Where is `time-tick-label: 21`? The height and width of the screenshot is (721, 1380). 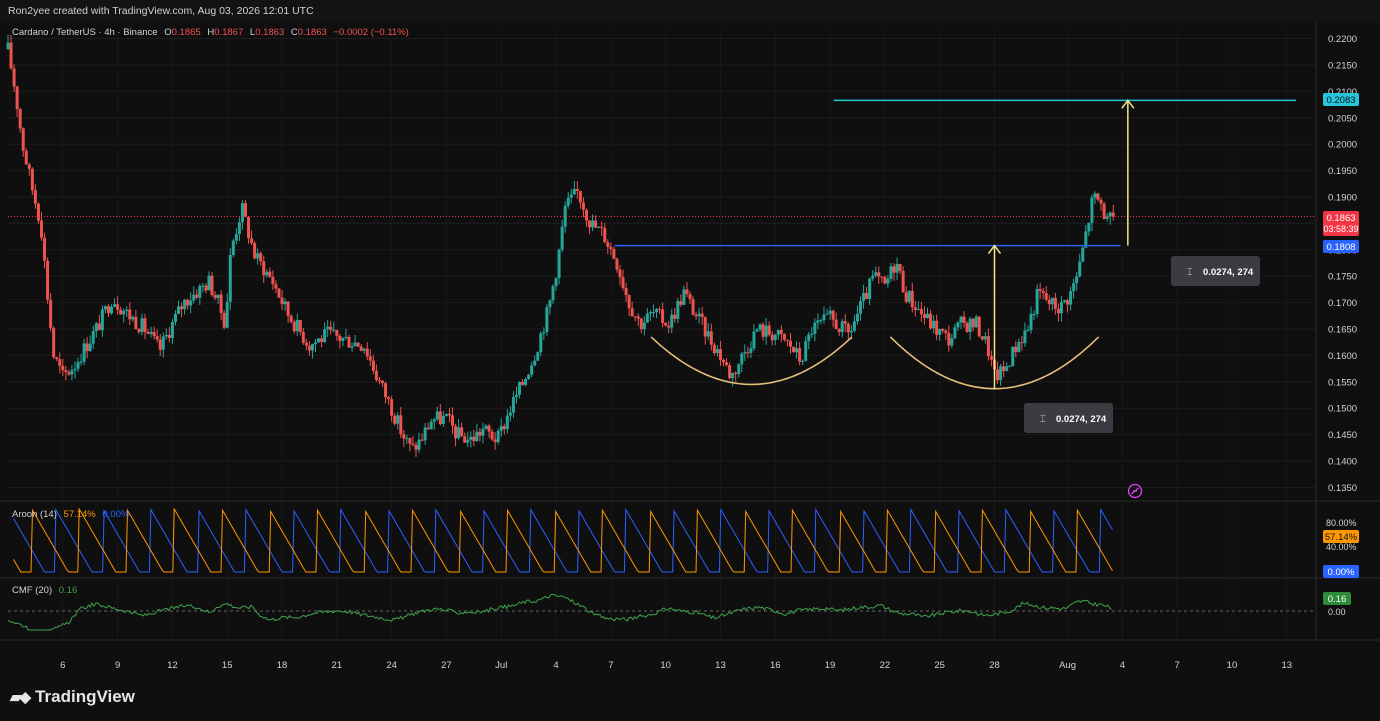 time-tick-label: 21 is located at coordinates (337, 665).